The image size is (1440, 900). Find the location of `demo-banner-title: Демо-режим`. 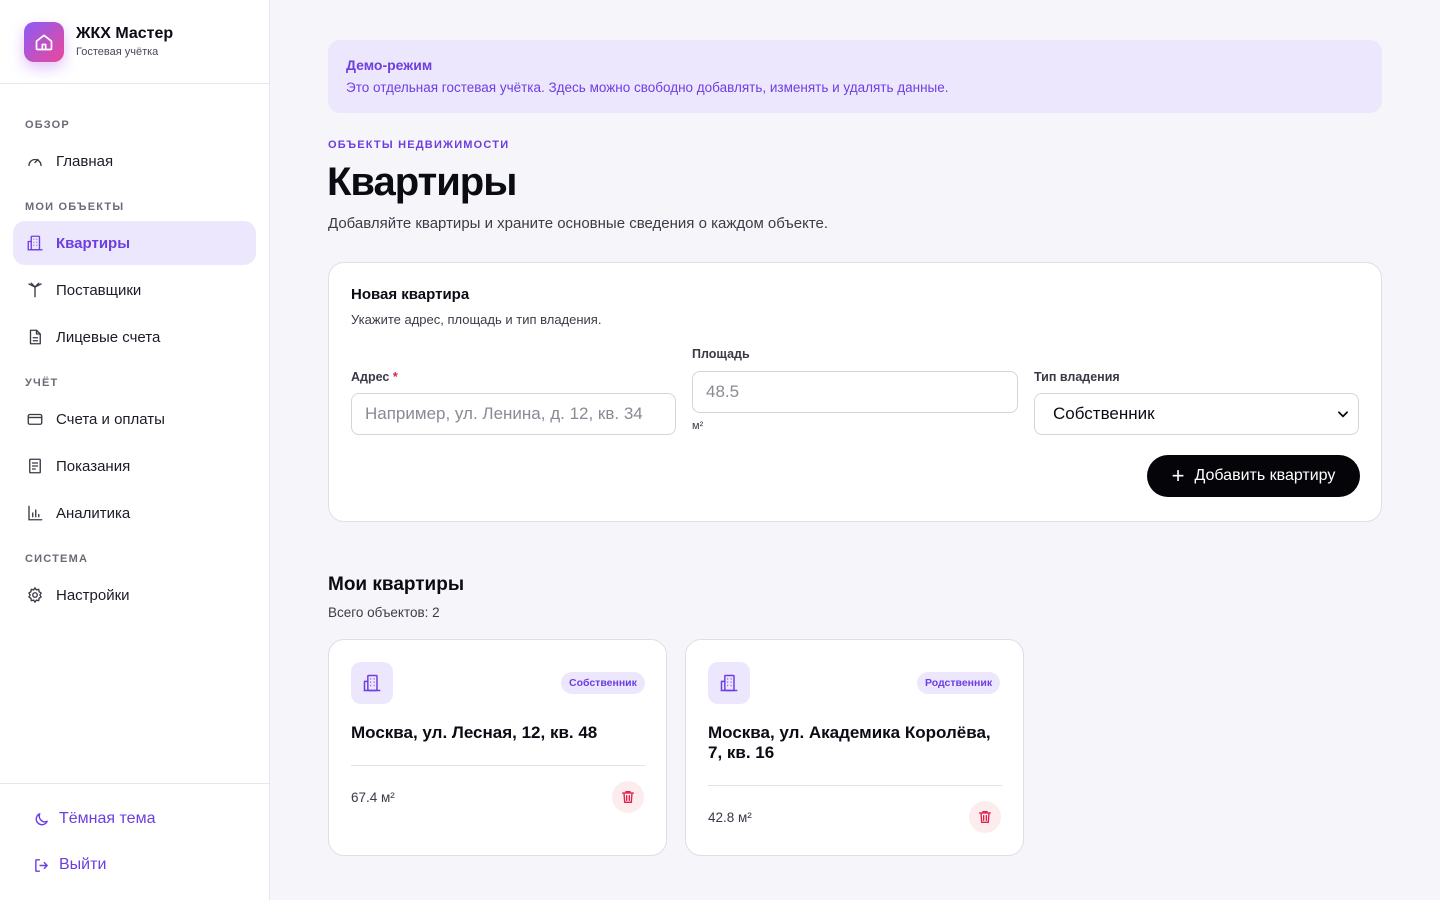

demo-banner-title: Демо-режим is located at coordinates (389, 65).